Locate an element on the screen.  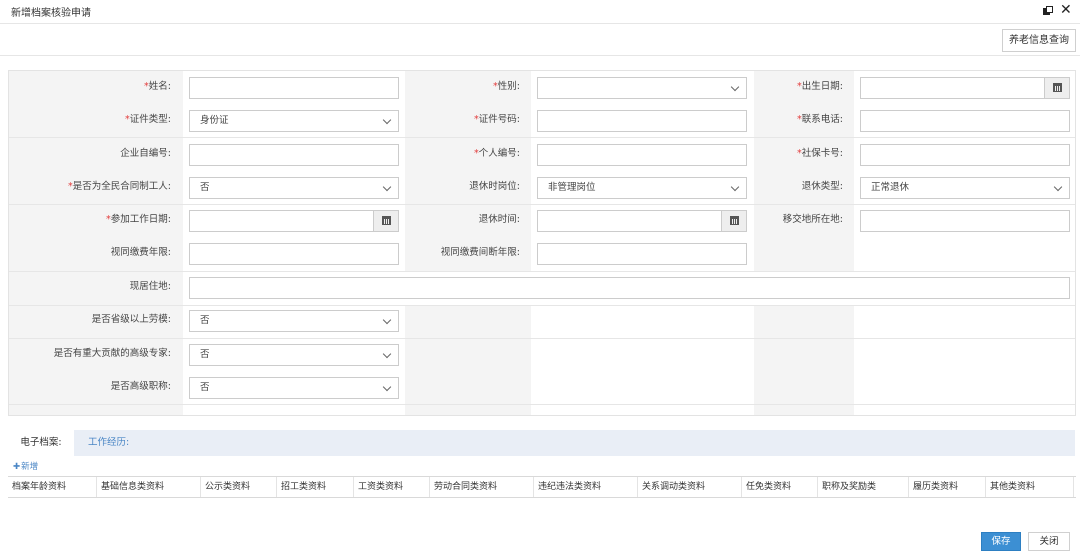
tab-work-experience: 工作经历: is located at coordinates (108, 443).